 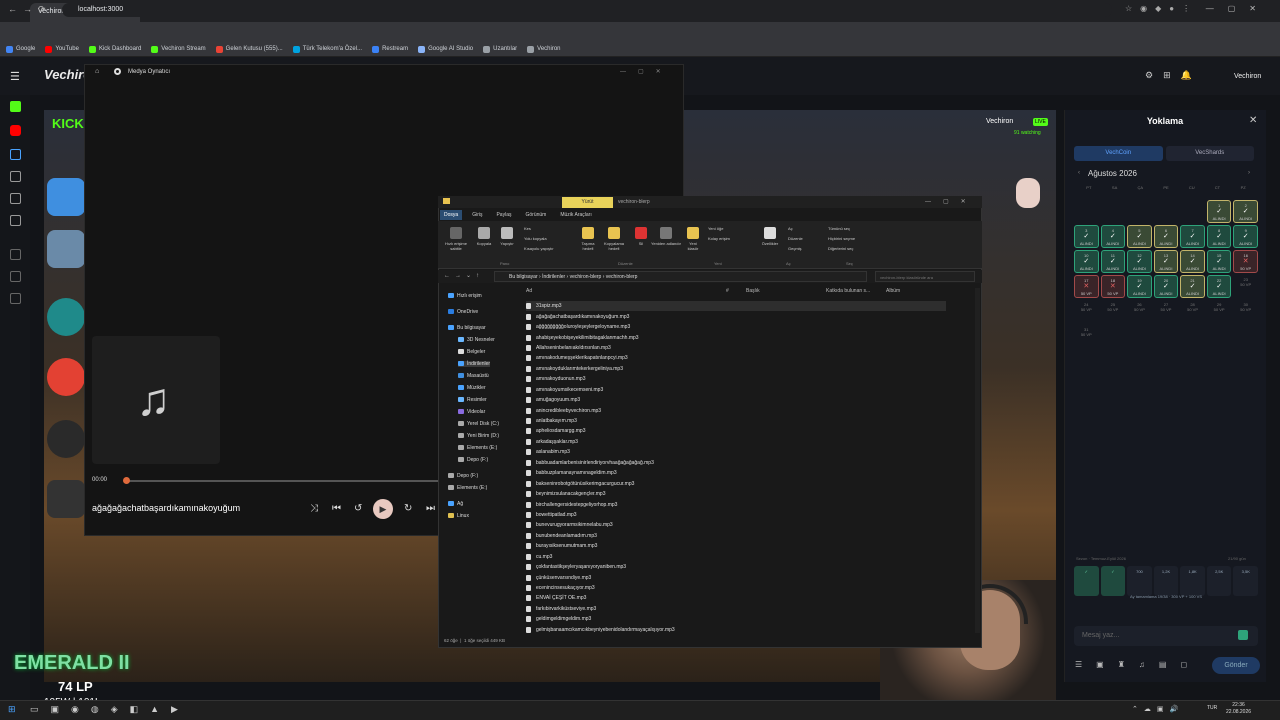 What do you see at coordinates (646, 71) in the screenshot?
I see `media-window-controls: —▢✕` at bounding box center [646, 71].